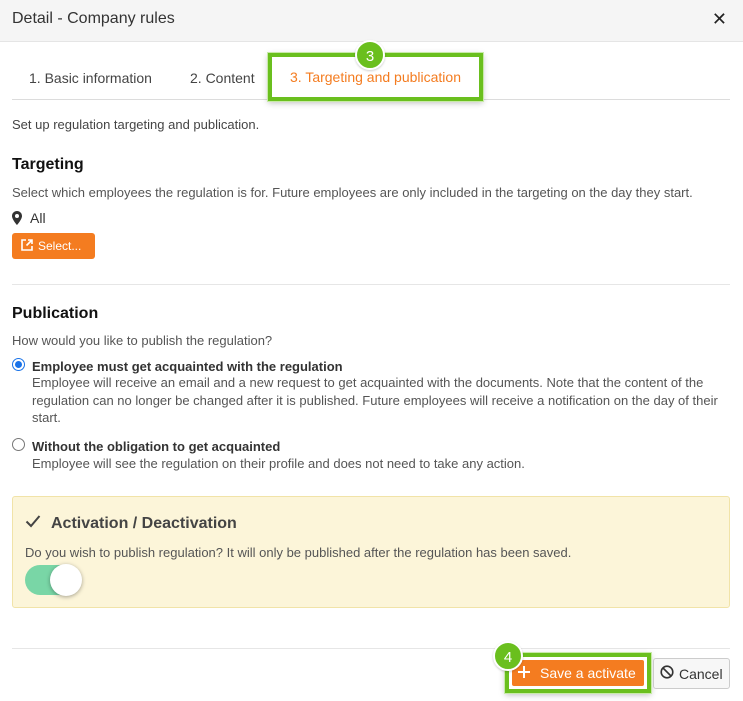 This screenshot has width=743, height=701. What do you see at coordinates (508, 656) in the screenshot?
I see `step-callout-4: 4` at bounding box center [508, 656].